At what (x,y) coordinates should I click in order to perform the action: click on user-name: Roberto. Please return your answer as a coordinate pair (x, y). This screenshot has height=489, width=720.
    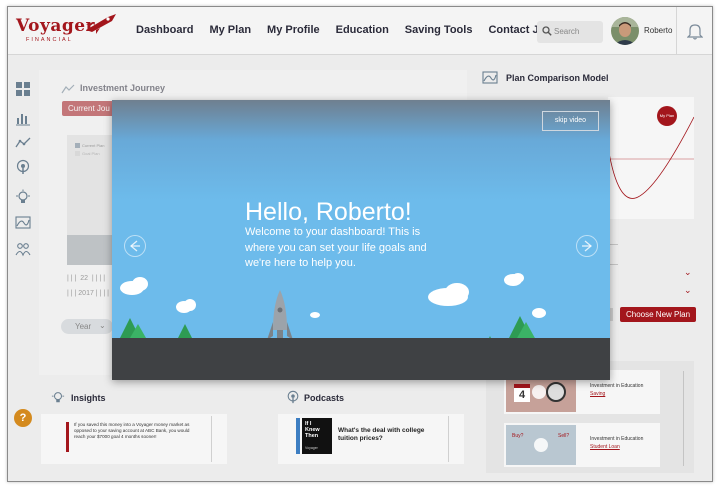
    Looking at the image, I should click on (658, 30).